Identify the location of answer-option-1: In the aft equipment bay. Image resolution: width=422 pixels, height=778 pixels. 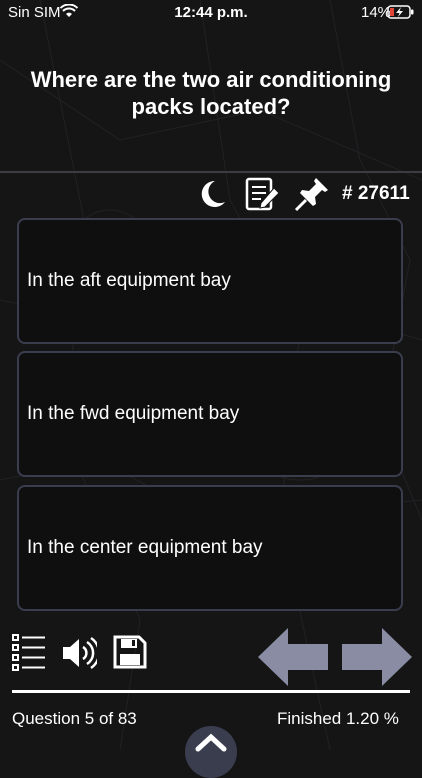
(210, 281).